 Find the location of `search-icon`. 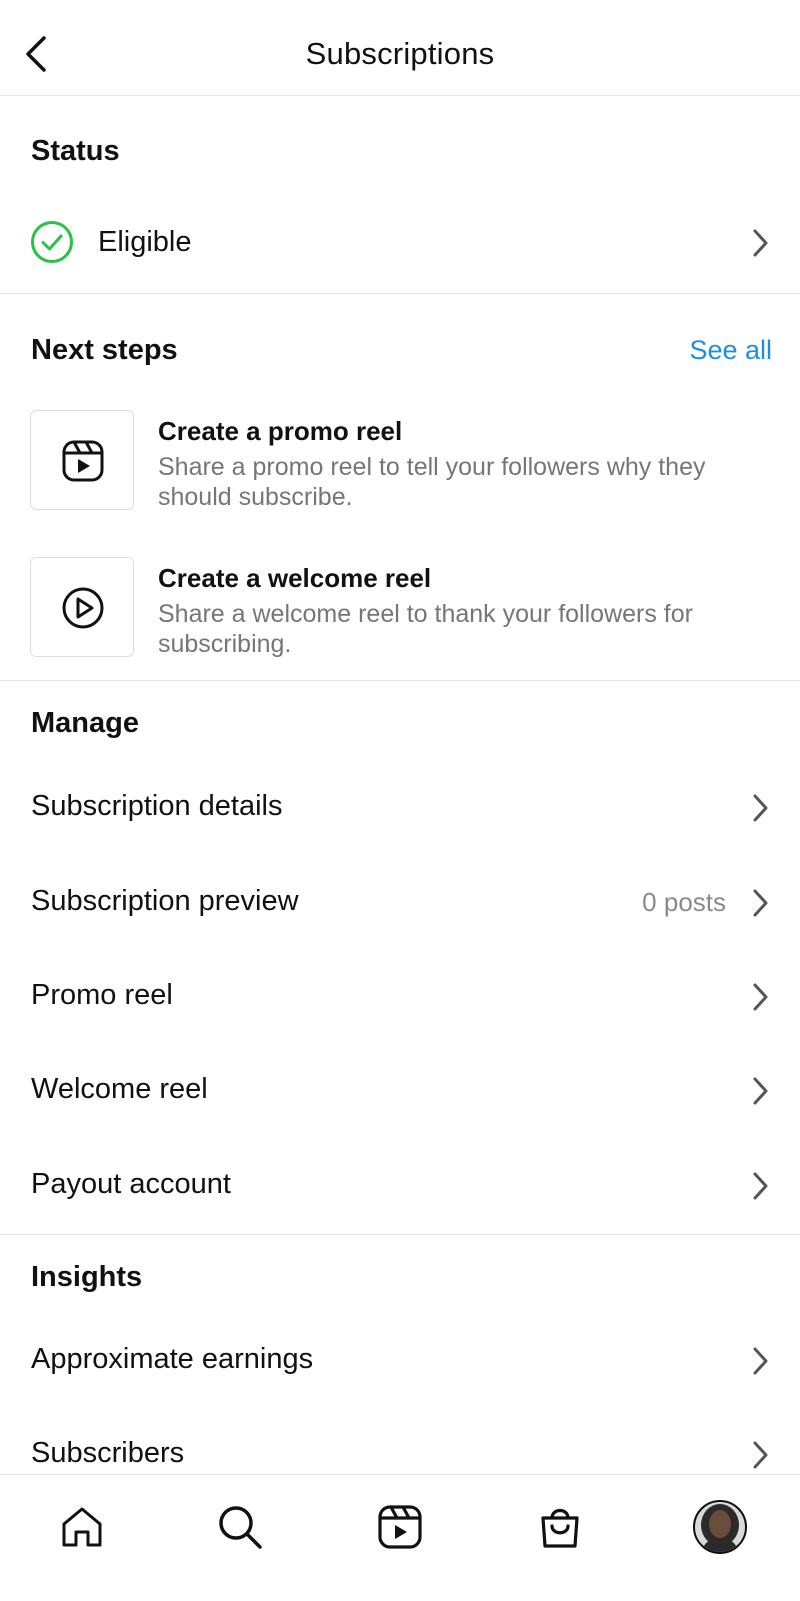

search-icon is located at coordinates (240, 1527).